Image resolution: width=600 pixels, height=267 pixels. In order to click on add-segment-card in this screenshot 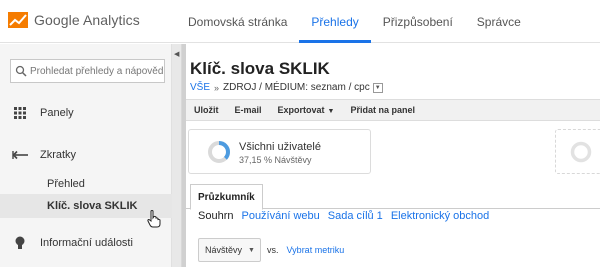, I will do `click(577, 151)`.